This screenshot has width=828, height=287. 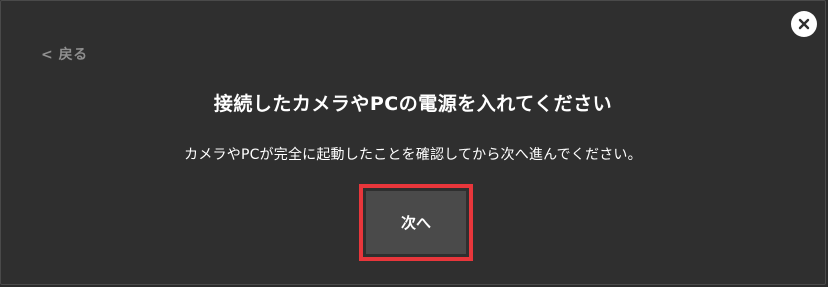 What do you see at coordinates (413, 155) in the screenshot?
I see `dialog-description: カメラやPCが完全に起動したことを確認してから次へ進んでください。` at bounding box center [413, 155].